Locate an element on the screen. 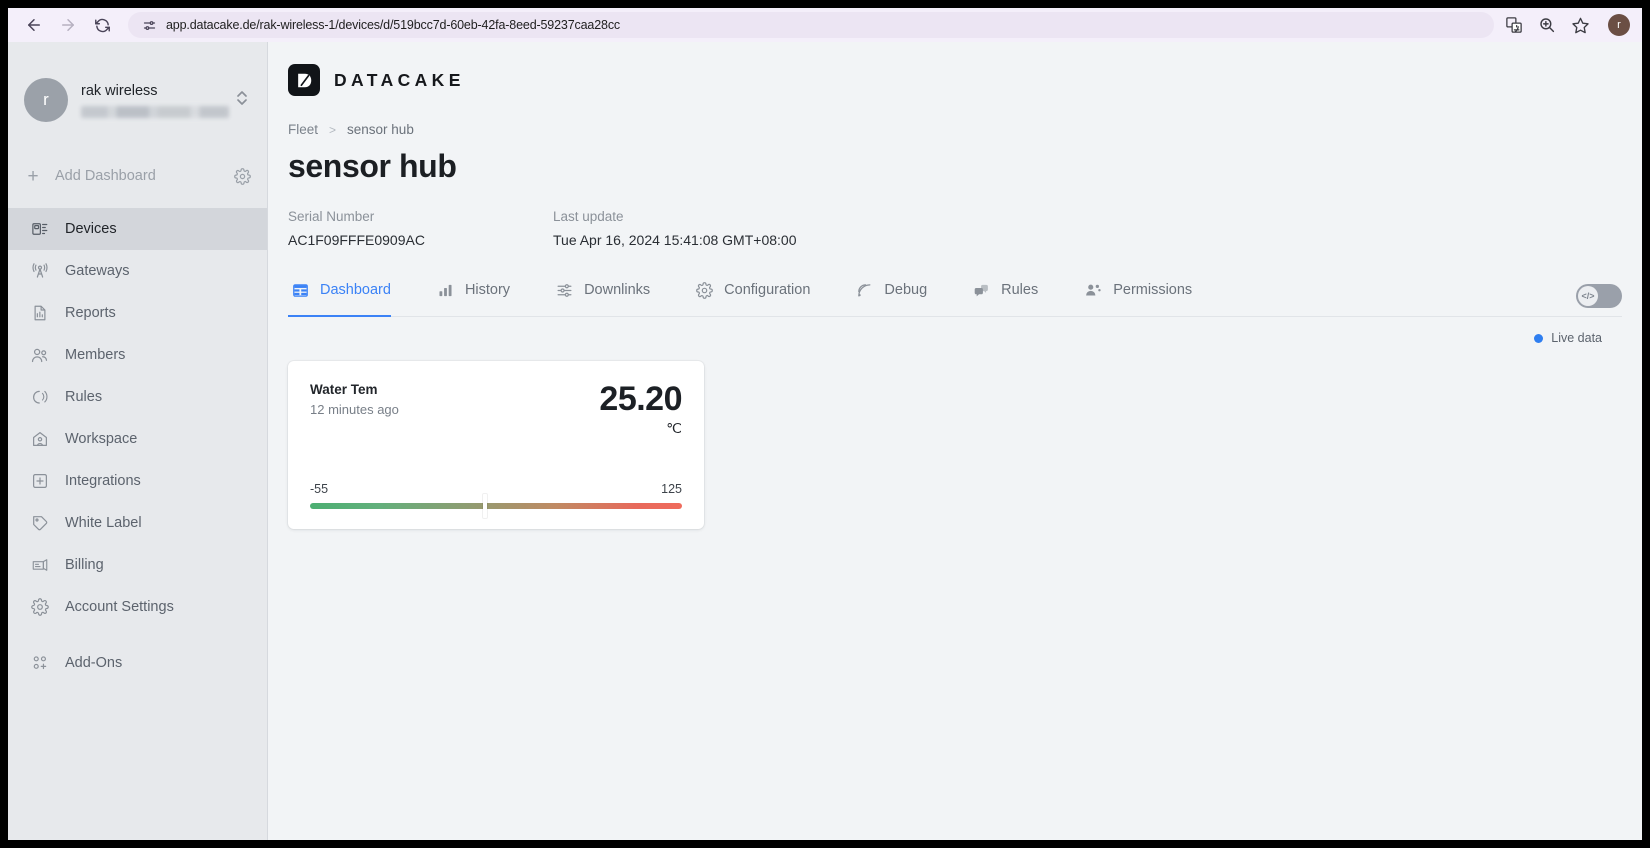 The image size is (1650, 848). tab-label: Rules is located at coordinates (1020, 290).